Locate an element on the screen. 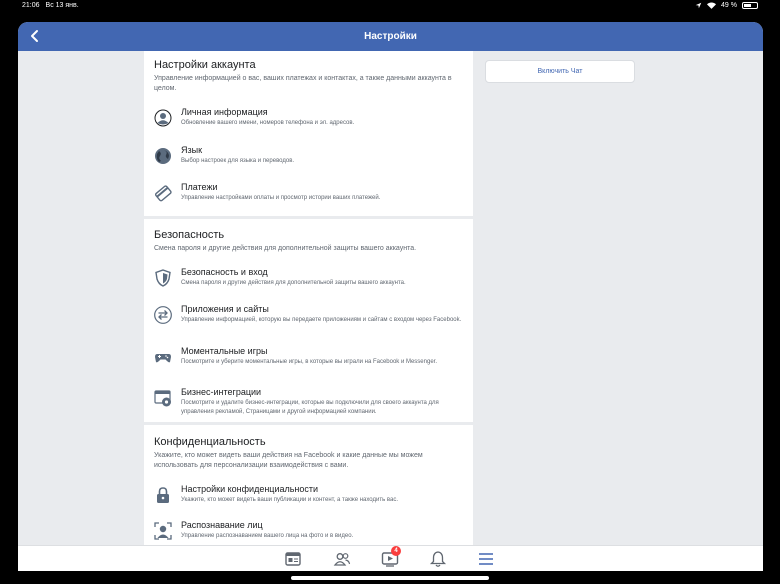  face-recognition-icon is located at coordinates (163, 531).